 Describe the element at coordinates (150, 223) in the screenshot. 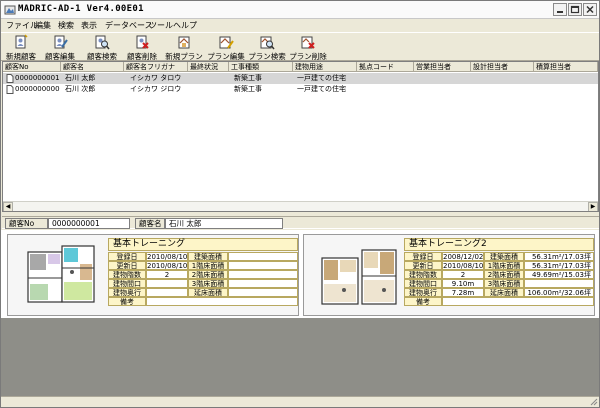

I see `customer-name-label: 顧客名` at that location.